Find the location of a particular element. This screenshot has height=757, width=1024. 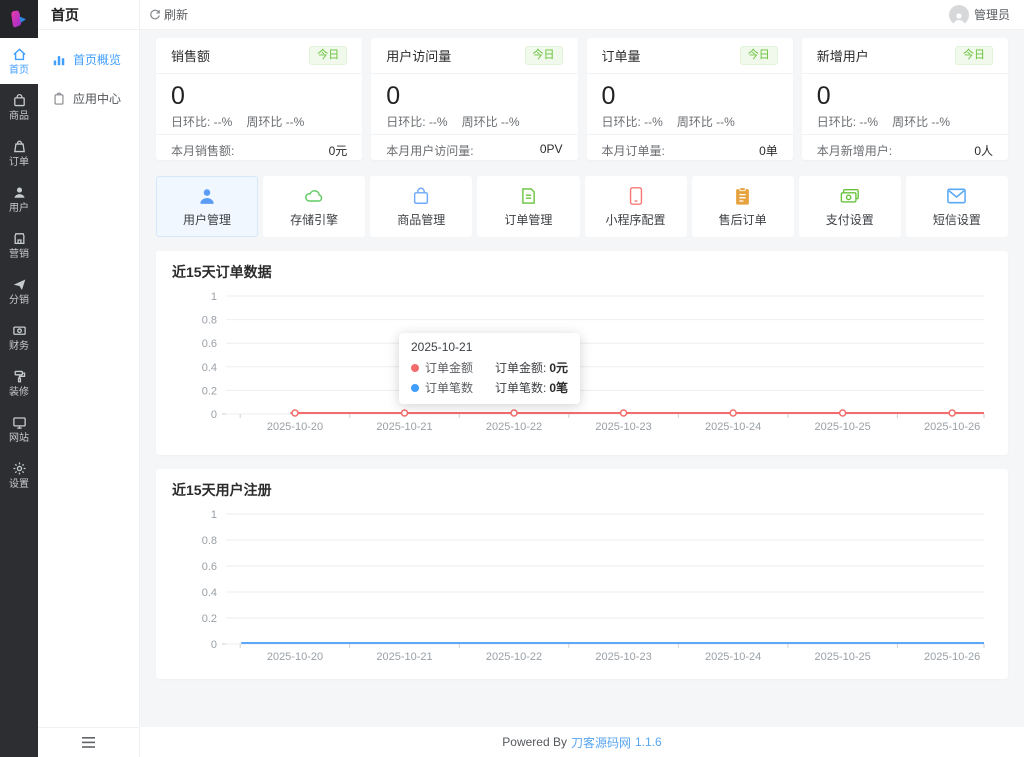

marketing-icon is located at coordinates (19, 239).